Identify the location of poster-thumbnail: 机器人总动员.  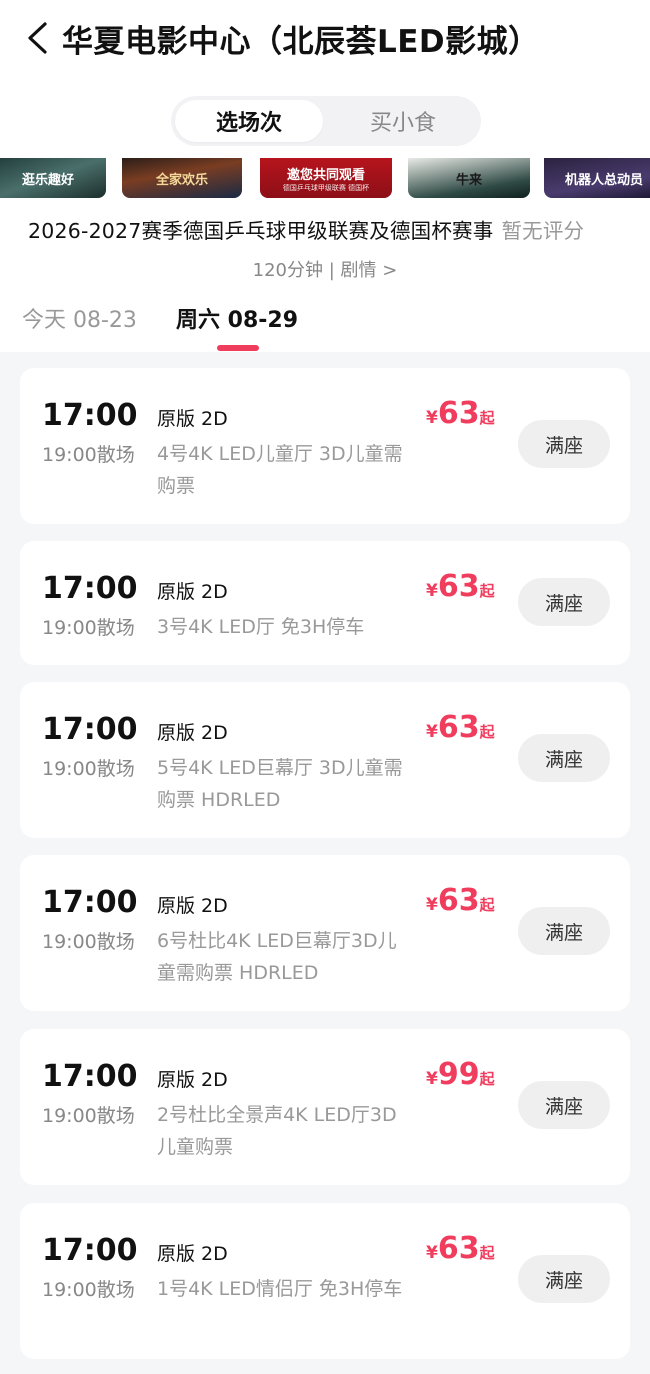
(597, 178).